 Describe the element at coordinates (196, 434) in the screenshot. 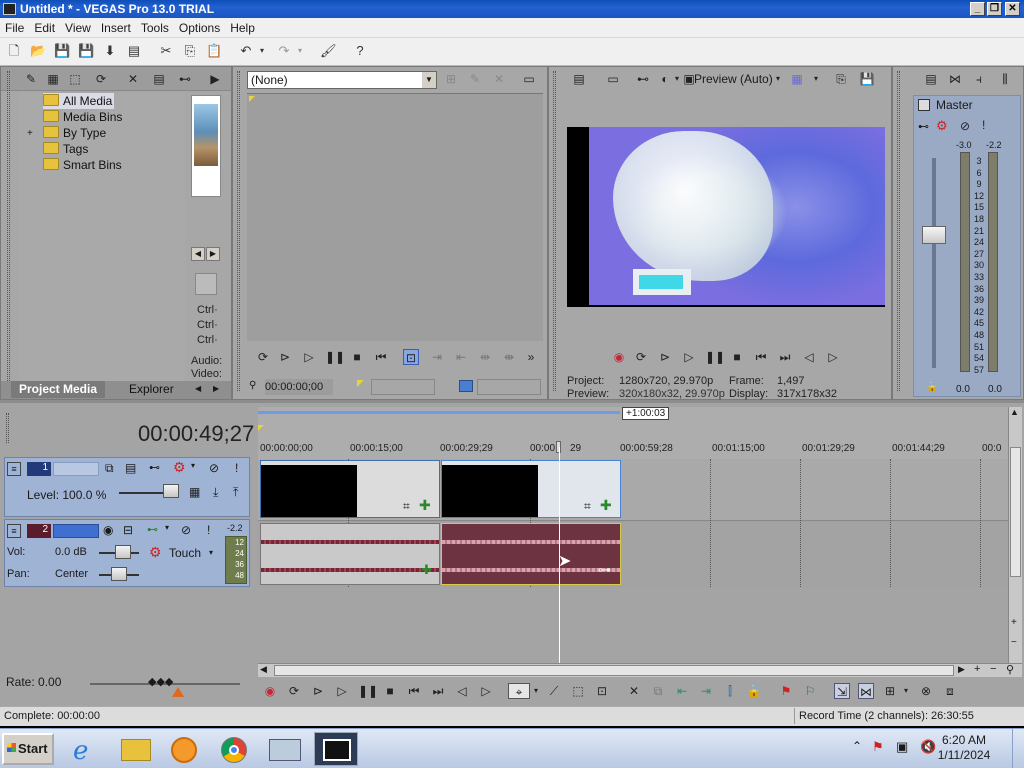

I see `timeline-timecode: 00:00:49;27` at that location.